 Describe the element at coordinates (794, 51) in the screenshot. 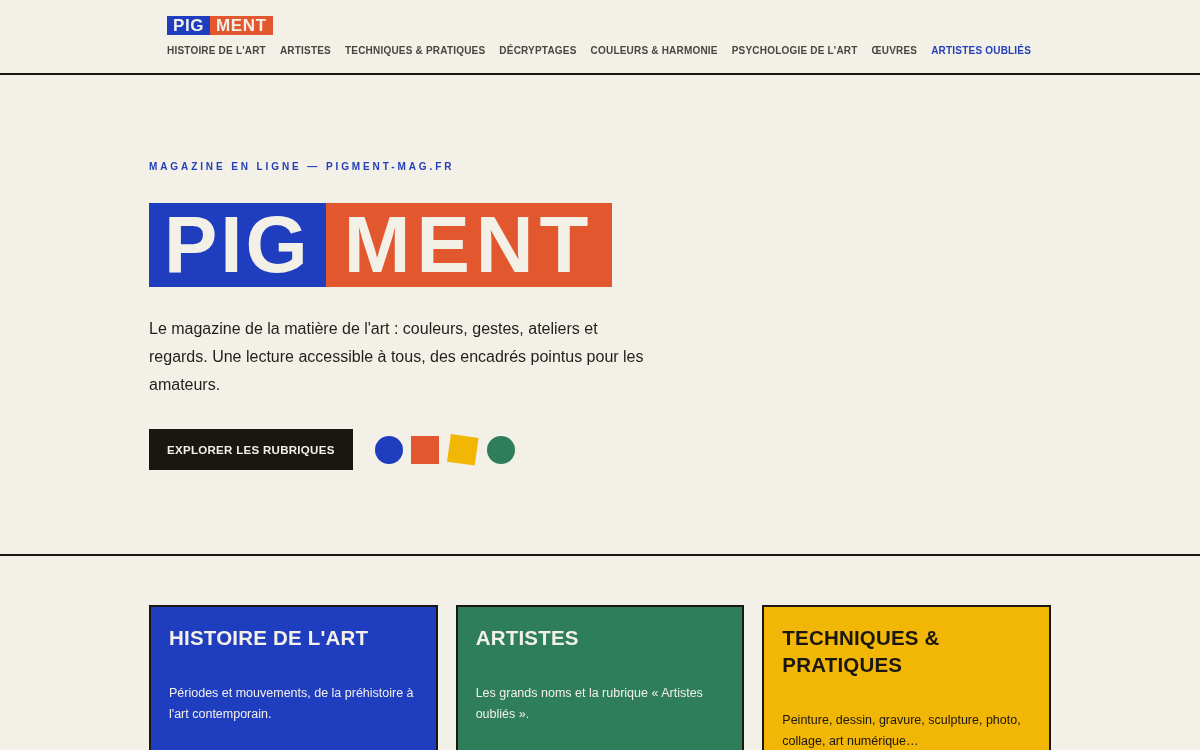

I see `nav-link: PSYCHOLOGIE DE L'ART` at that location.